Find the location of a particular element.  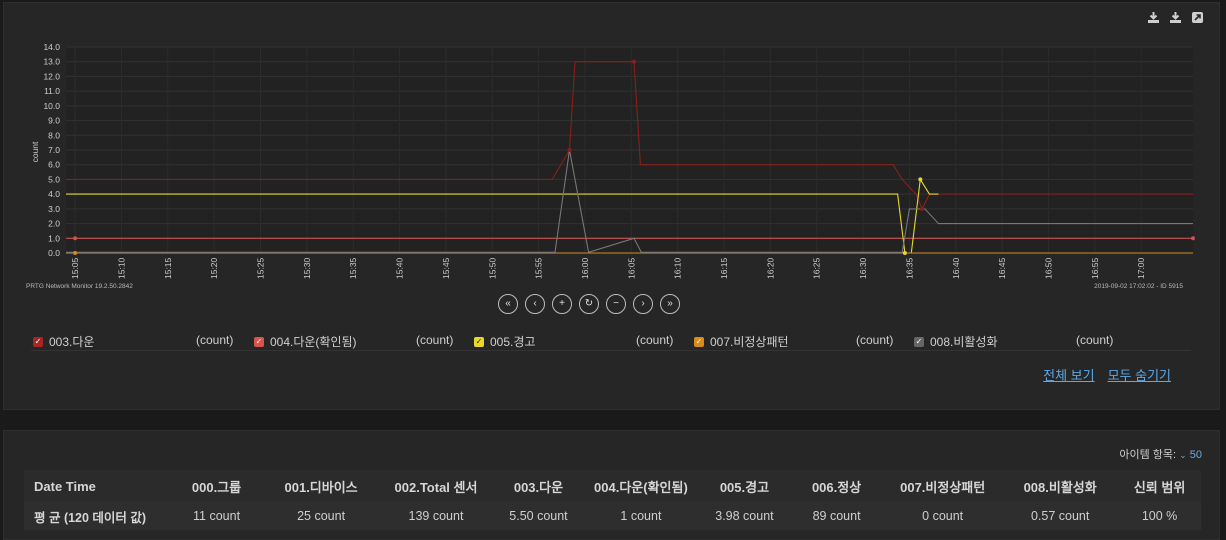

chart-navigation: « ‹ + ↻ − › » is located at coordinates (589, 304).